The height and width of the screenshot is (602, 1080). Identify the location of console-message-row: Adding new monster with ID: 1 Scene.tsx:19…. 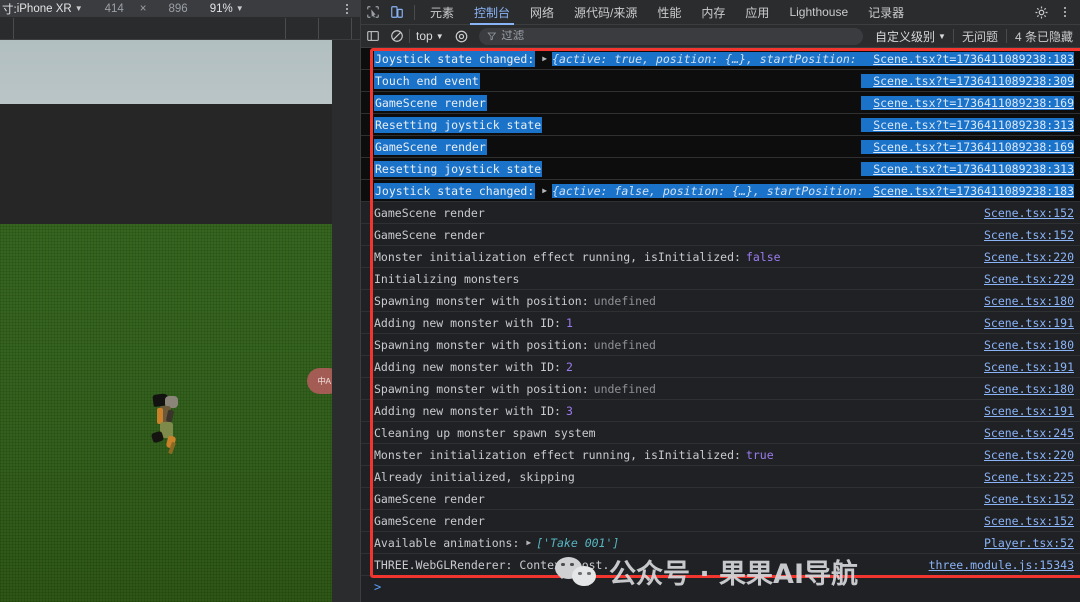
(720, 323).